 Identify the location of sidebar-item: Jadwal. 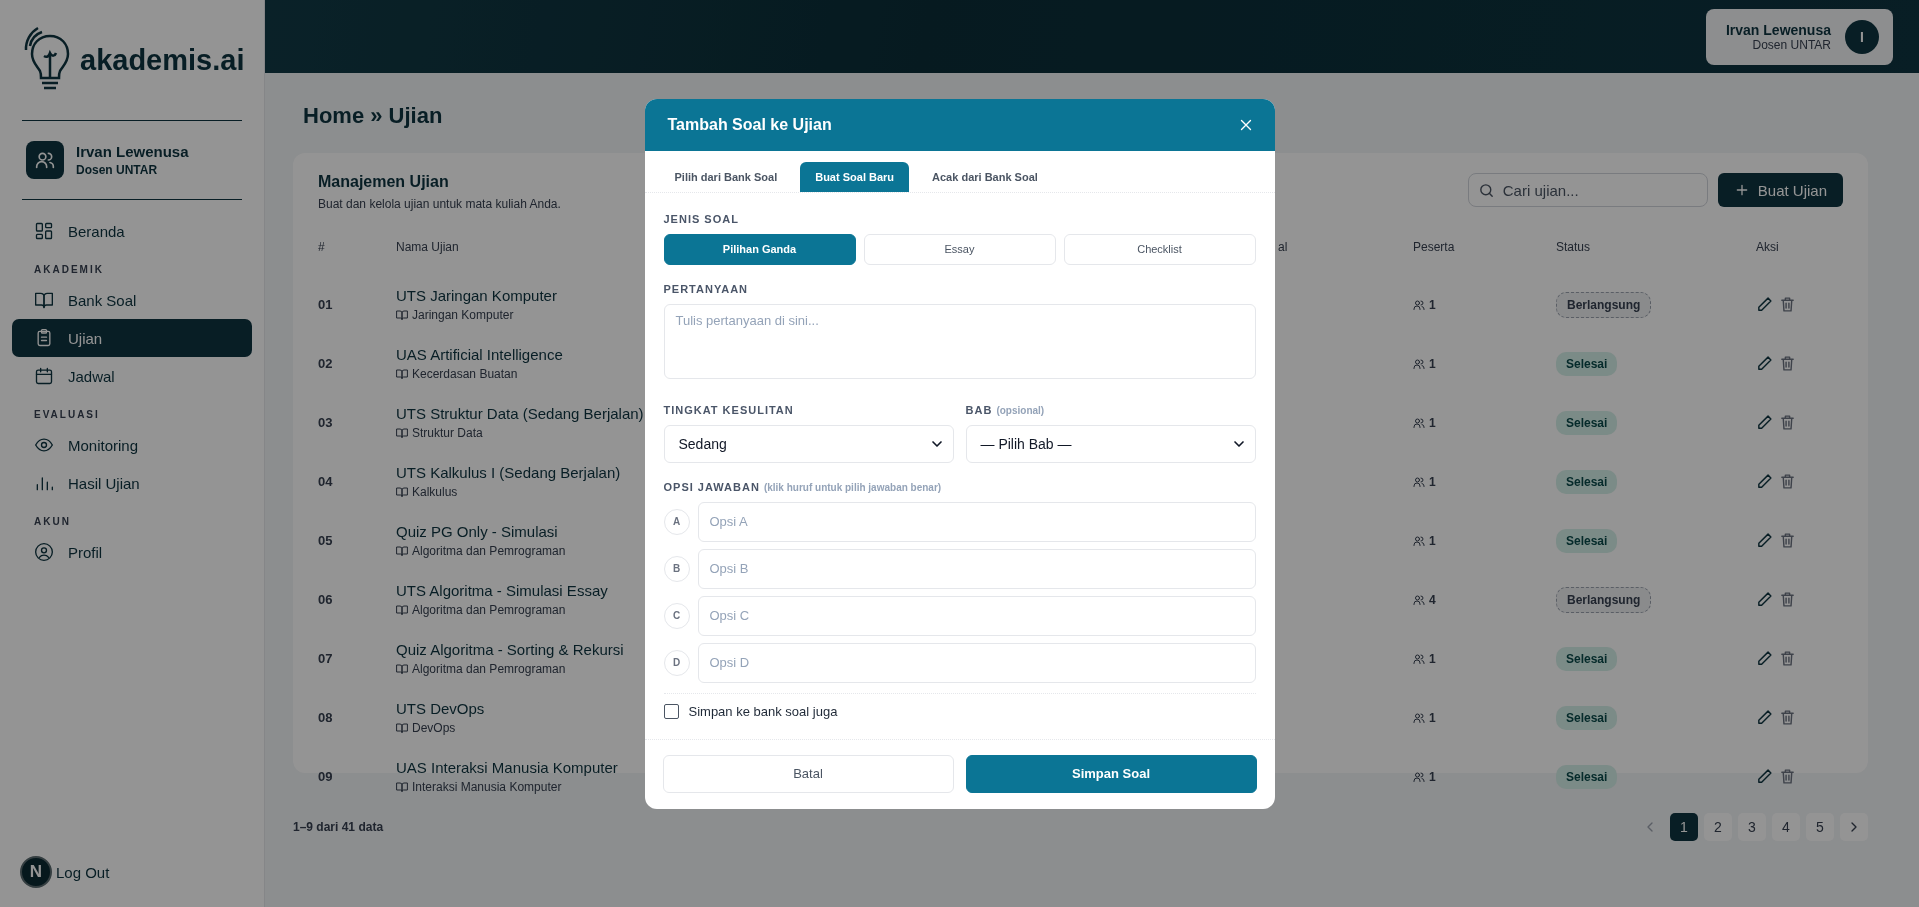
(132, 376).